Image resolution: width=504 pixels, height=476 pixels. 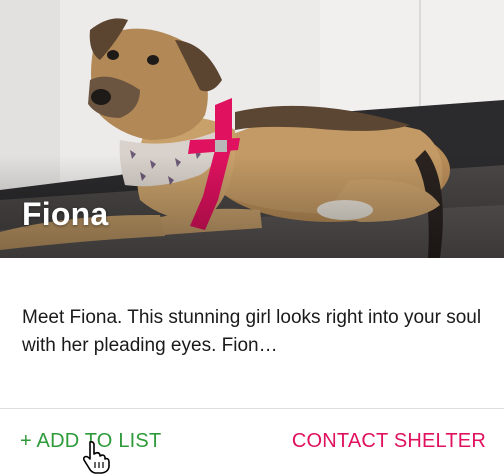 What do you see at coordinates (252, 408) in the screenshot?
I see `card-divider` at bounding box center [252, 408].